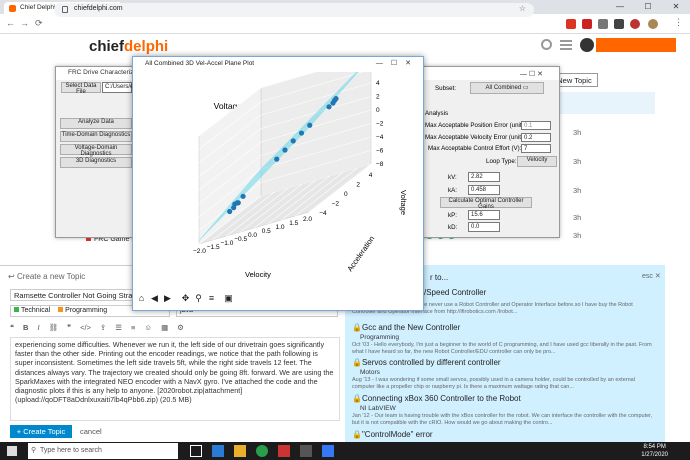  I want to click on task-view-icon, so click(196, 451).